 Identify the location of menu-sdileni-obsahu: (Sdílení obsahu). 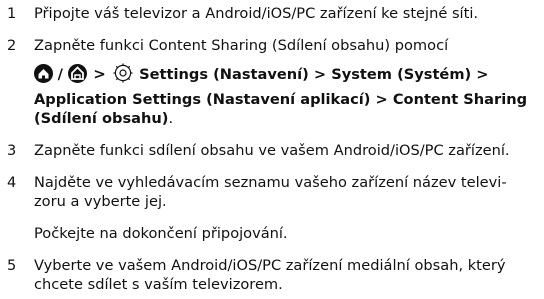
(101, 118).